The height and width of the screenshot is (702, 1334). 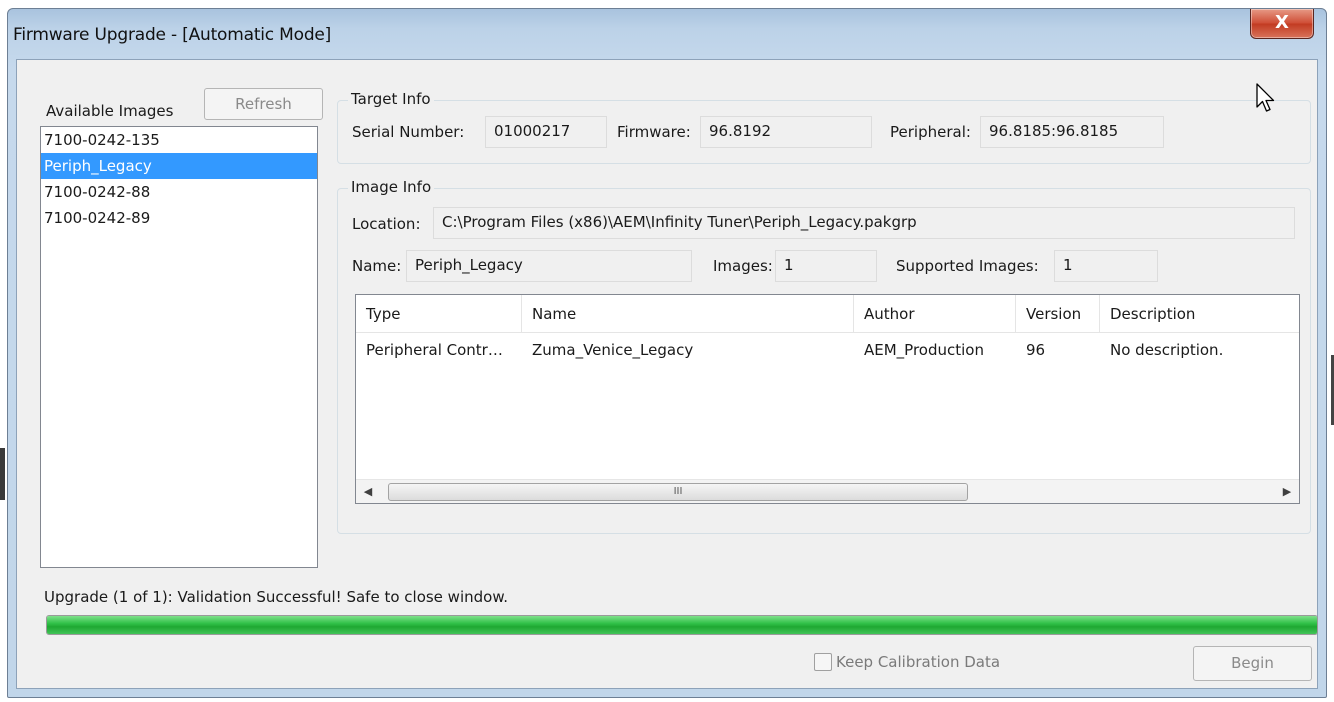 I want to click on peripheral-field: 96.8185:96.8185, so click(x=1072, y=132).